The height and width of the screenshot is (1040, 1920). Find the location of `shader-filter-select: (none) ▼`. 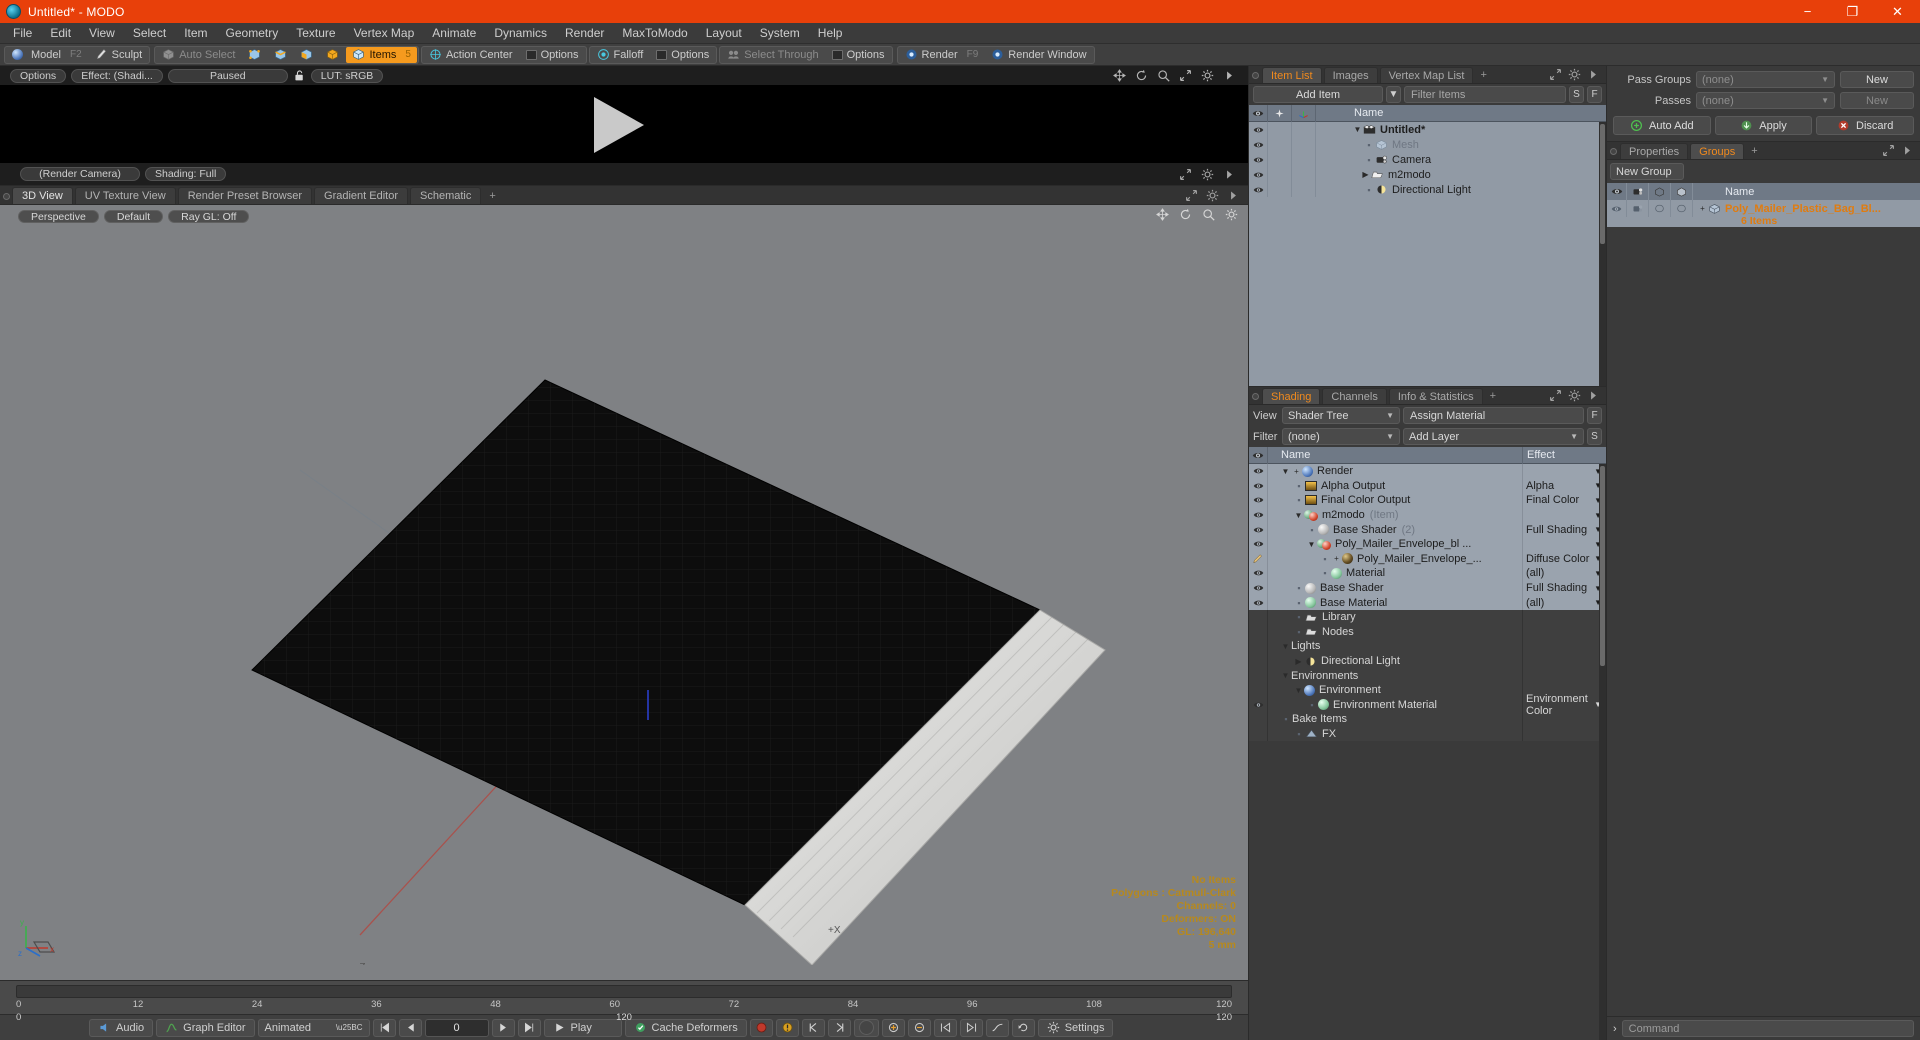

shader-filter-select: (none) ▼ is located at coordinates (1341, 436).